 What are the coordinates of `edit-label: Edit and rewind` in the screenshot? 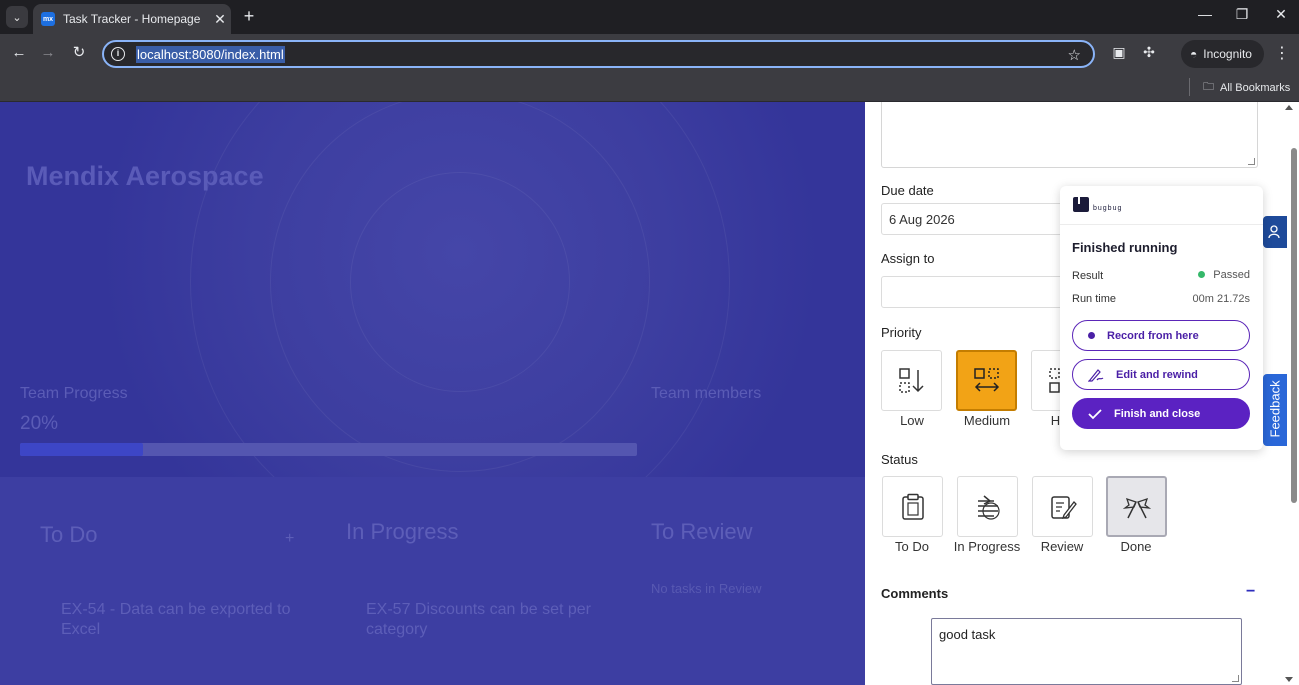 It's located at (1157, 374).